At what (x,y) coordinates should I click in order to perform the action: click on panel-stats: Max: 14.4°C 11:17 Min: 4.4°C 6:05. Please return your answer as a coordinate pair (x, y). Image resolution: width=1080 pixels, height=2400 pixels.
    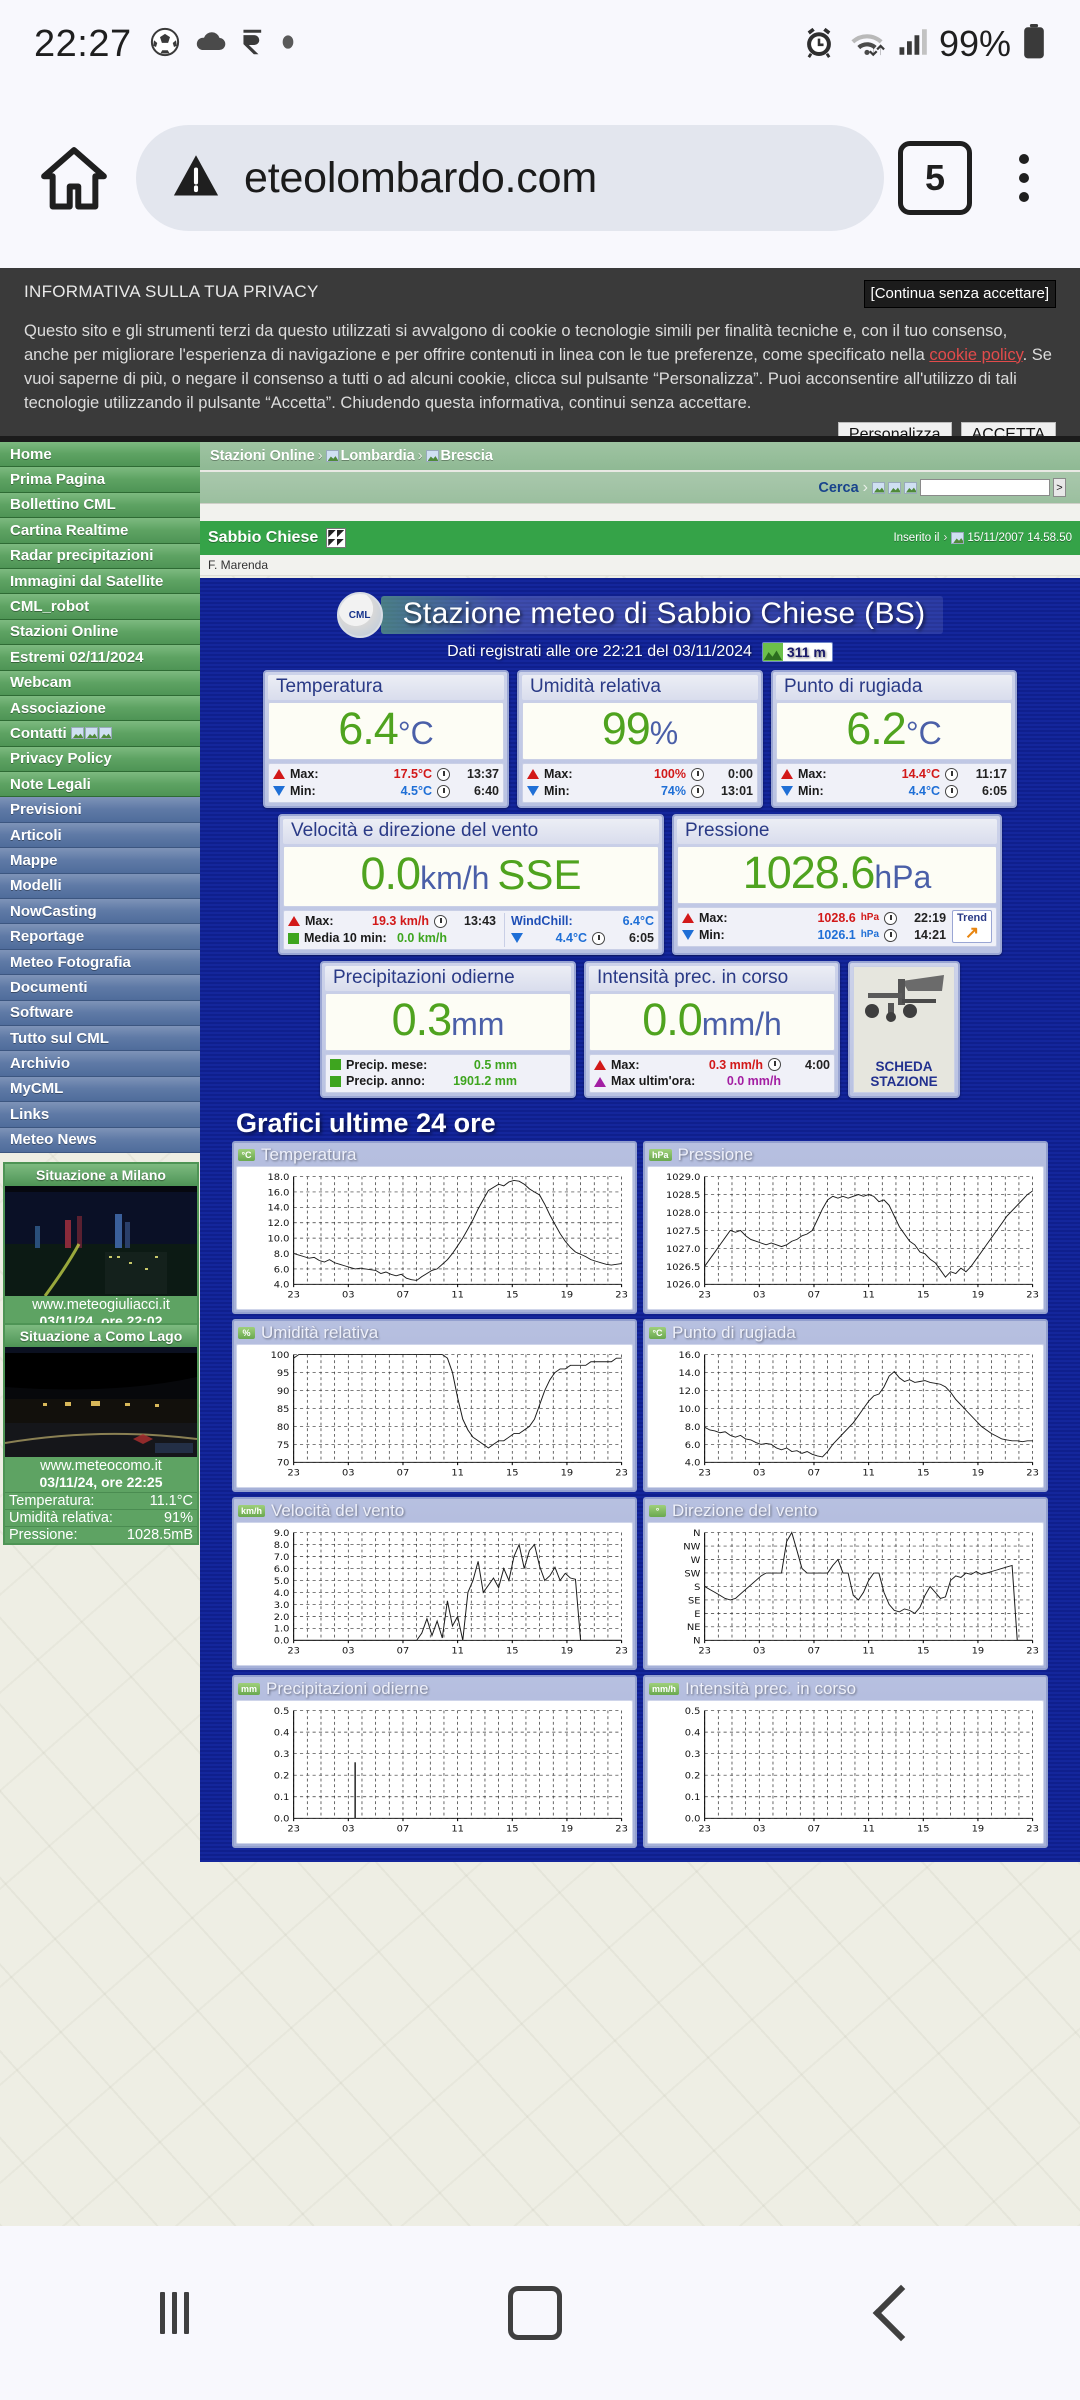
    Looking at the image, I should click on (894, 783).